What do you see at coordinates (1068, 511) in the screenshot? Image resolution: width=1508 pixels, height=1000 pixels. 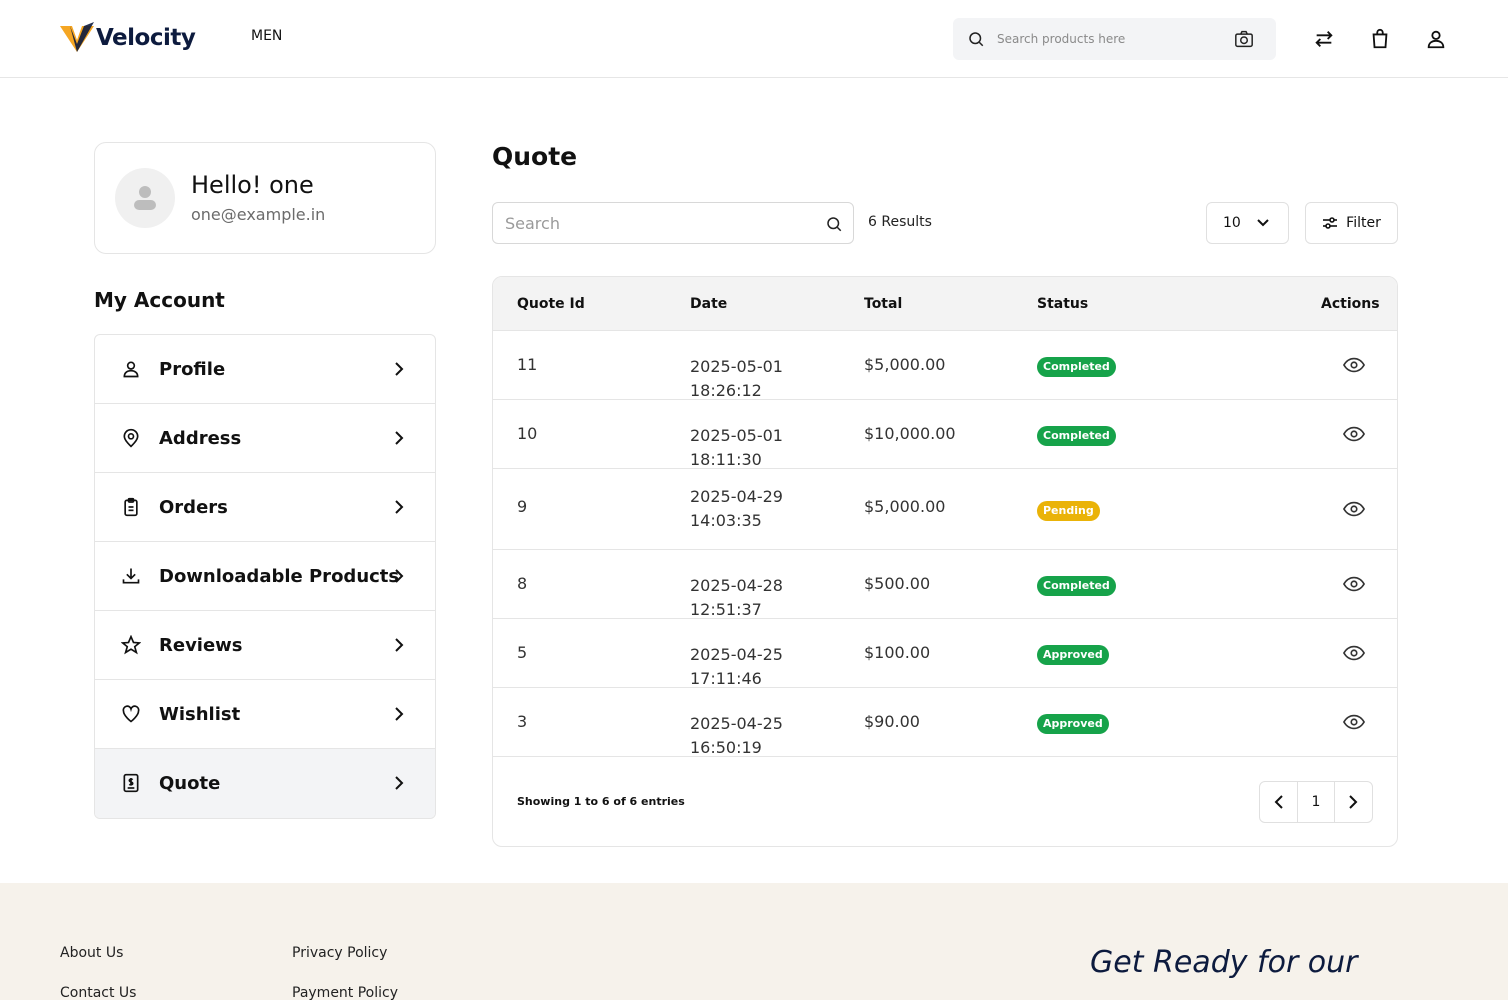 I see `status-badge: Pending` at bounding box center [1068, 511].